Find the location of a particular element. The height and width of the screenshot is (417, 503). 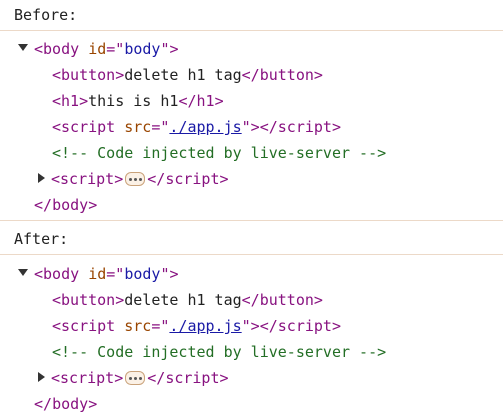

after-divider is located at coordinates (251, 254).